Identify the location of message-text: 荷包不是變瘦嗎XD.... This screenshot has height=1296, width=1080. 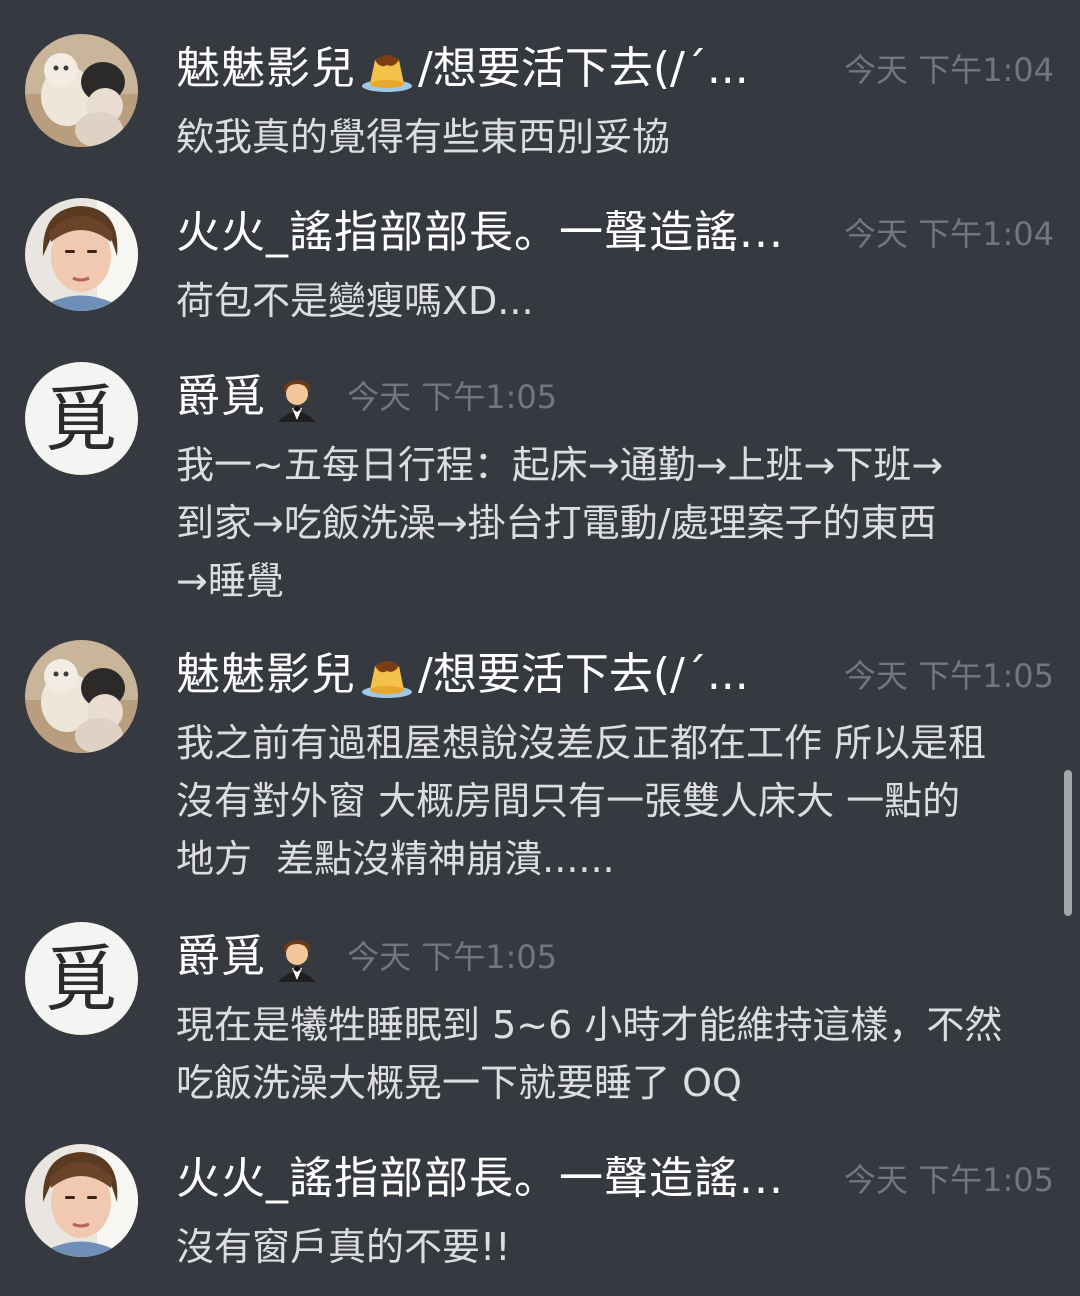
(355, 301).